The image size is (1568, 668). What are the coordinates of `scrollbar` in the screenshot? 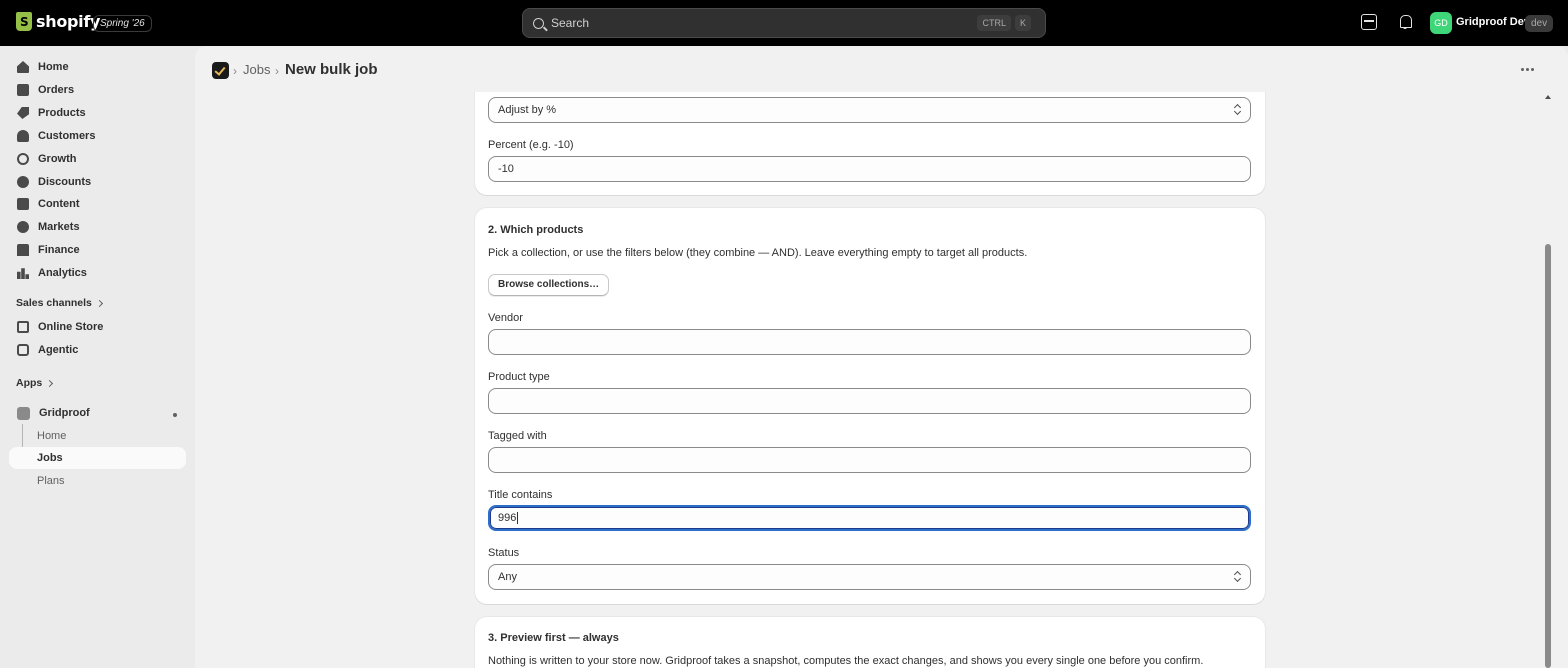 It's located at (1549, 380).